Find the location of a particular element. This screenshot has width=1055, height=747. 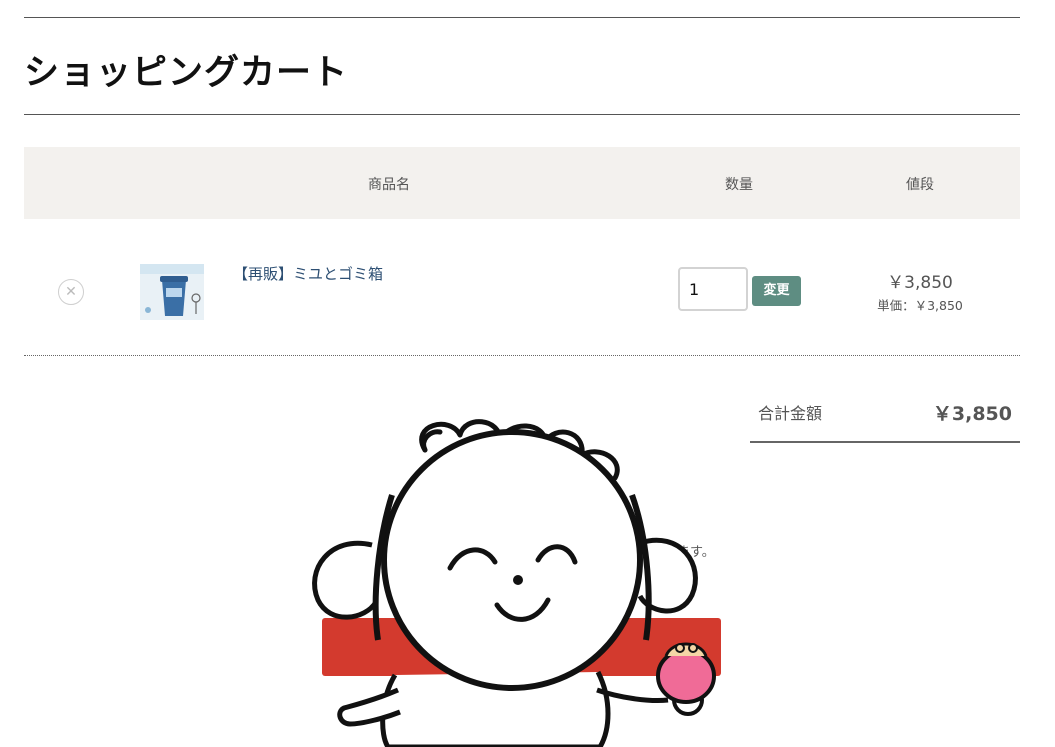

total-value: ￥3,850 is located at coordinates (972, 414).